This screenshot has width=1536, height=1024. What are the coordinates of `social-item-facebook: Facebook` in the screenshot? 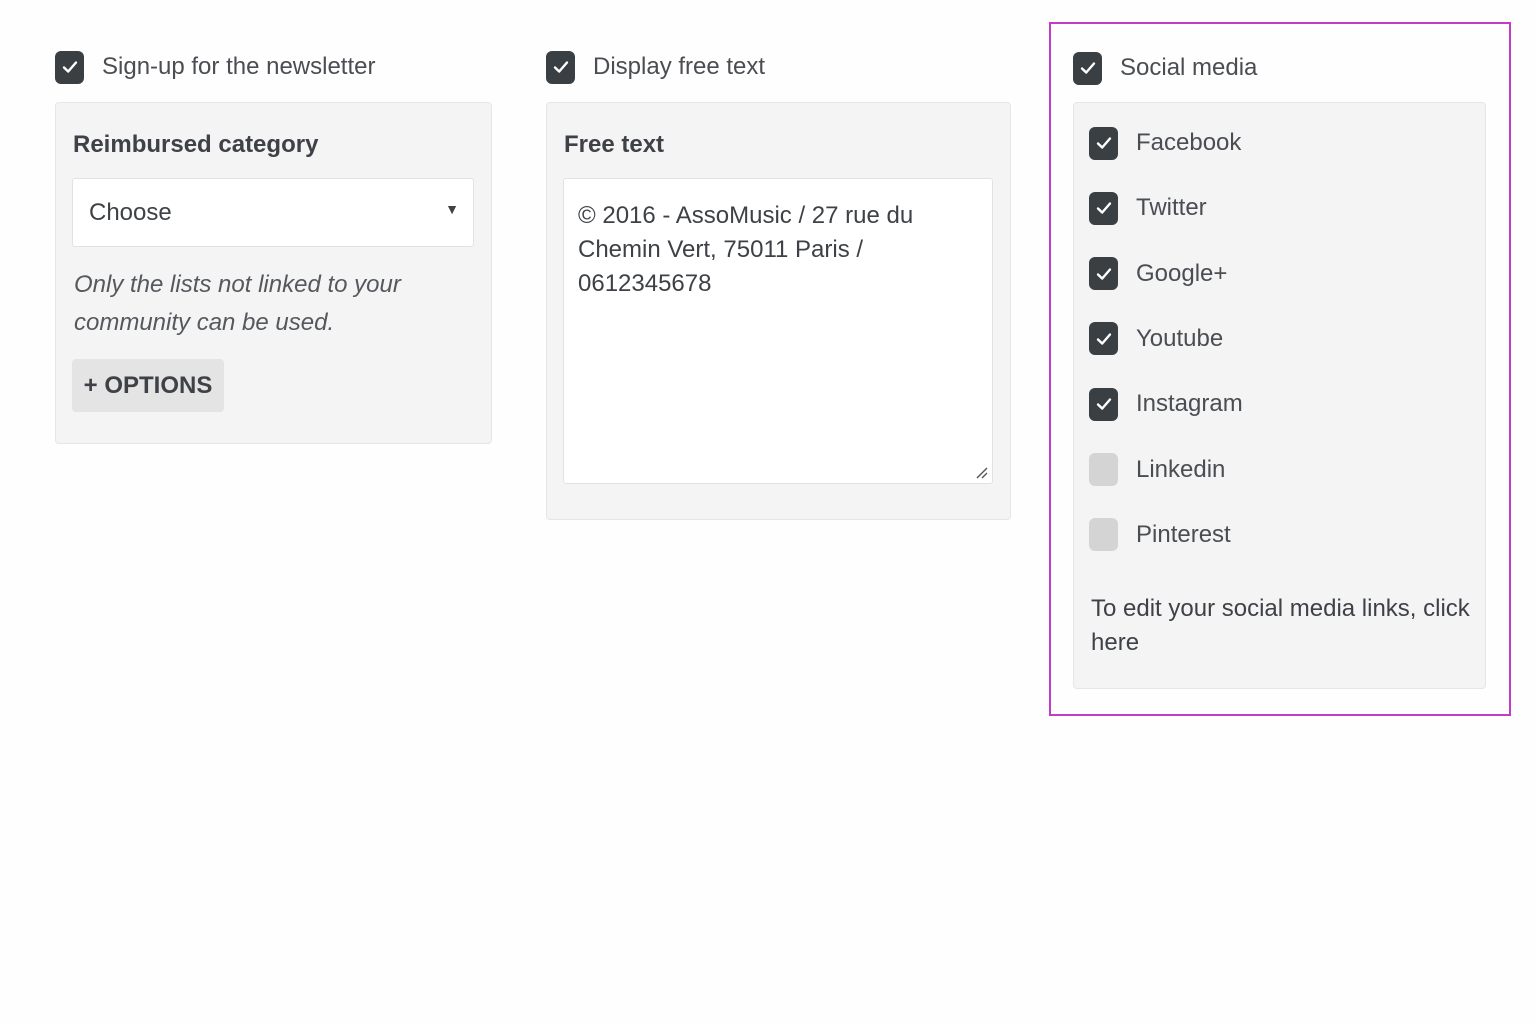 It's located at (1165, 143).